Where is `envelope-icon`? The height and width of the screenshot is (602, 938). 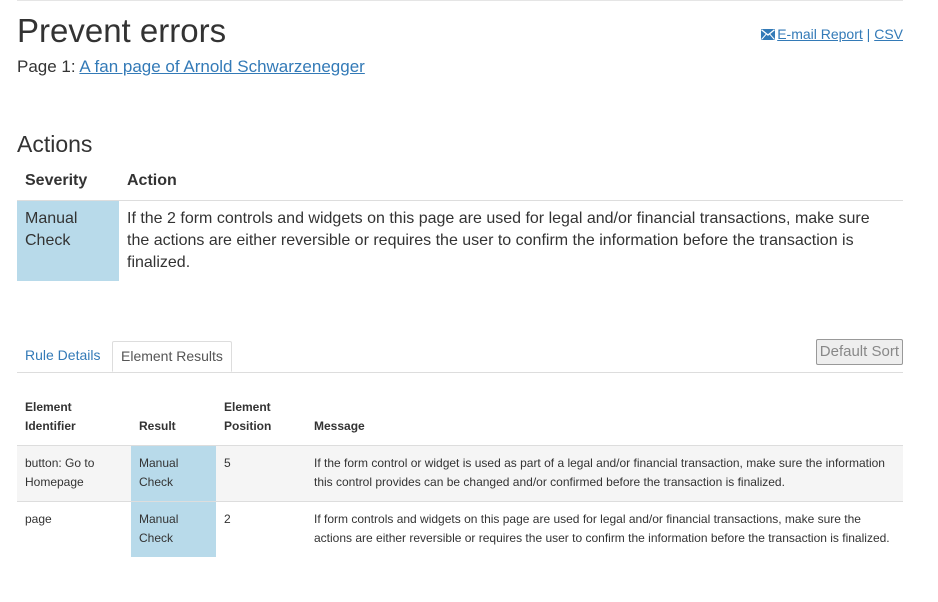 envelope-icon is located at coordinates (768, 34).